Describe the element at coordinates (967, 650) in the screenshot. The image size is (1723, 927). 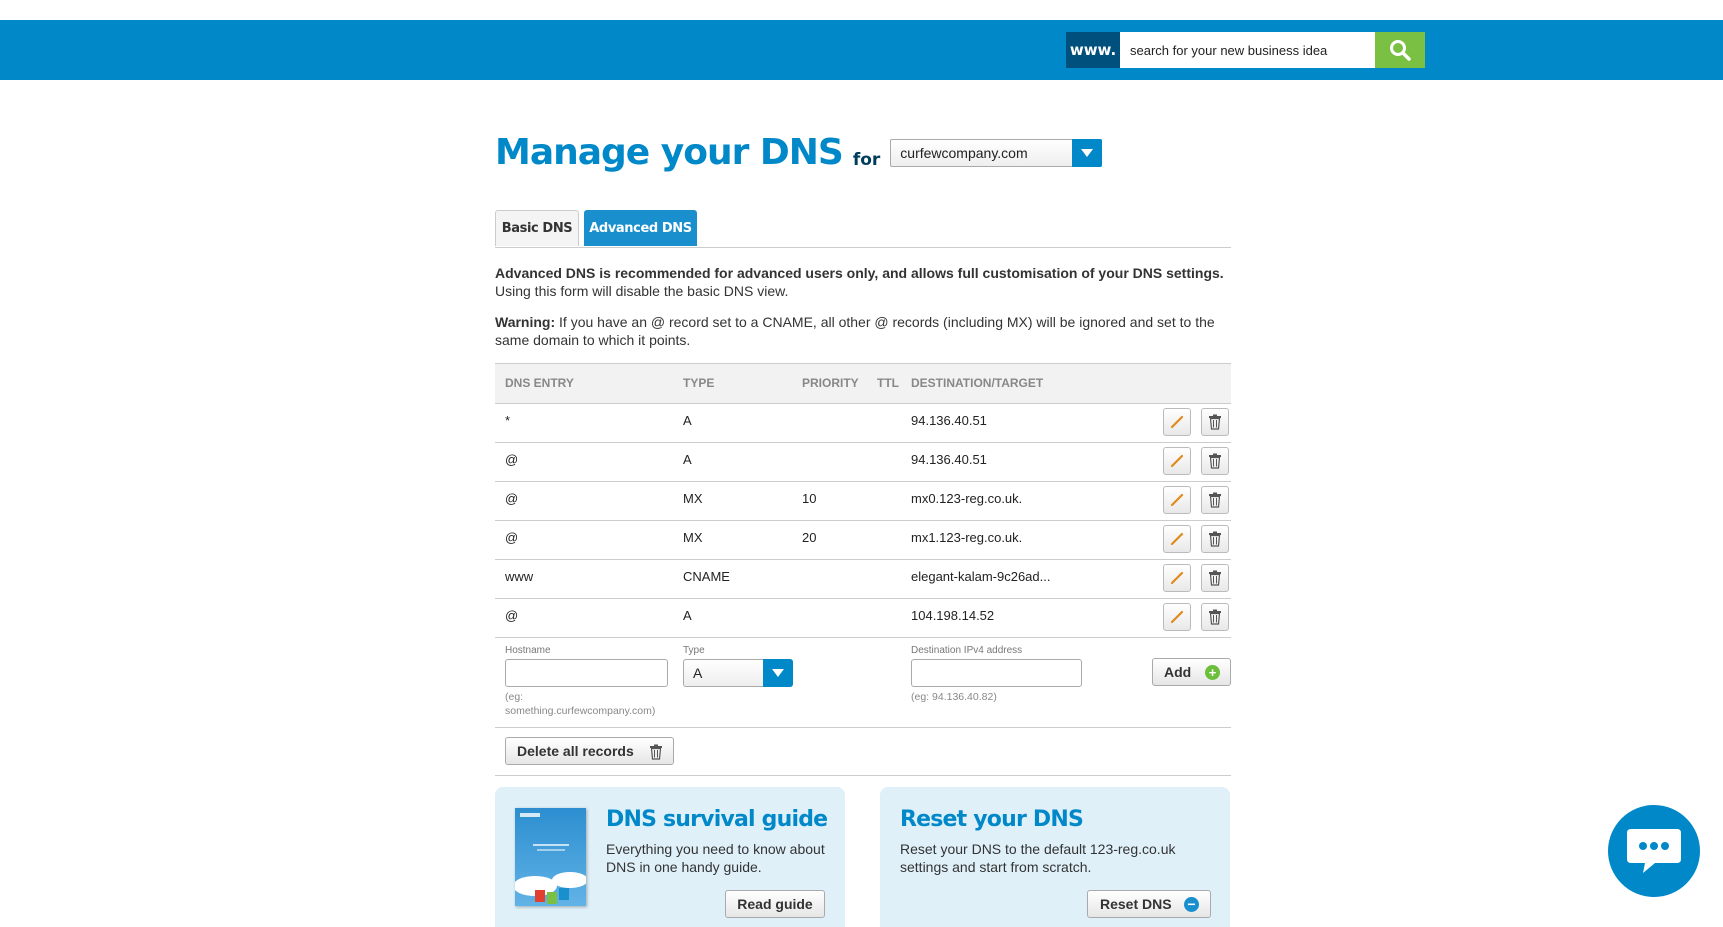
I see `destination-label: Destination IPv4 address` at that location.